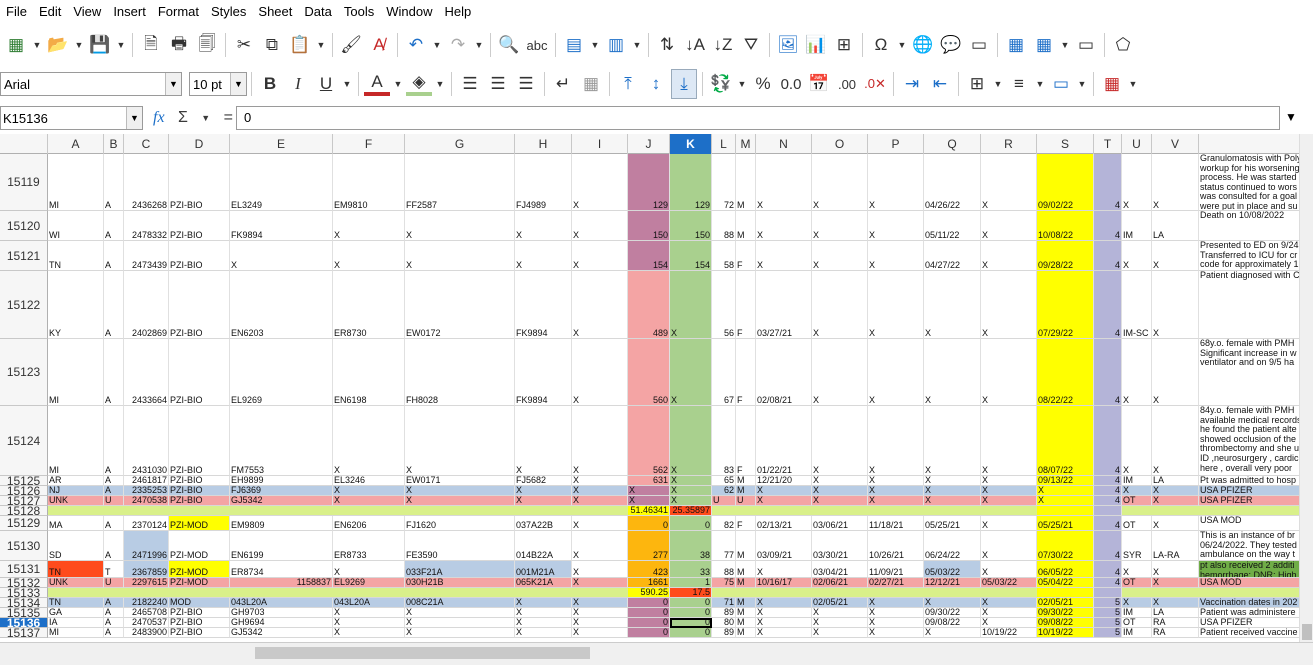  I want to click on undo-icon: ↶, so click(416, 45).